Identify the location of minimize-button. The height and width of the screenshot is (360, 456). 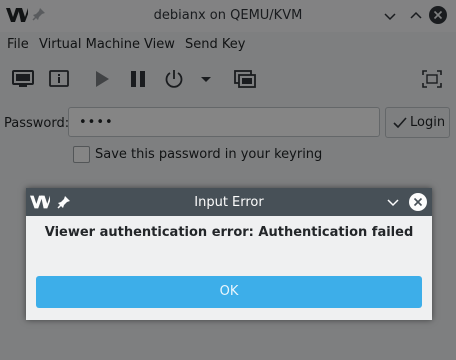
(393, 202).